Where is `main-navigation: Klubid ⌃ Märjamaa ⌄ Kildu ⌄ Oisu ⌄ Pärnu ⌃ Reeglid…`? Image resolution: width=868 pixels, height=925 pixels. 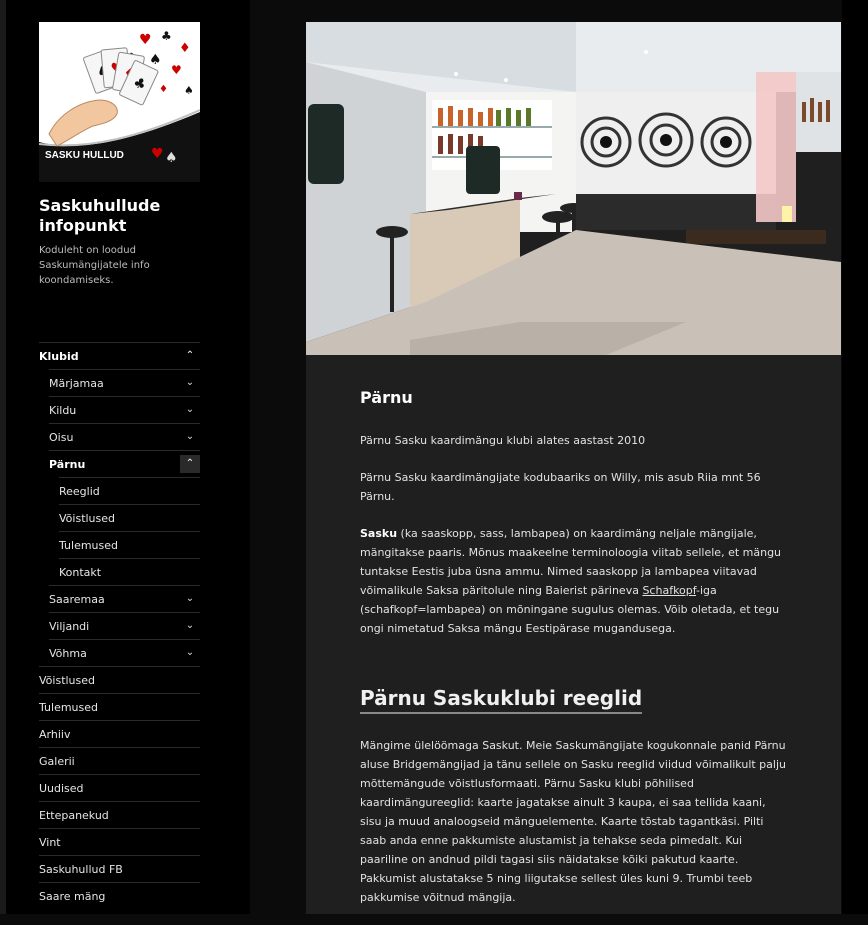
main-navigation: Klubid ⌃ Märjamaa ⌄ Kildu ⌄ Oisu ⌄ Pärnu ⌃ Reeglid… is located at coordinates (119, 625).